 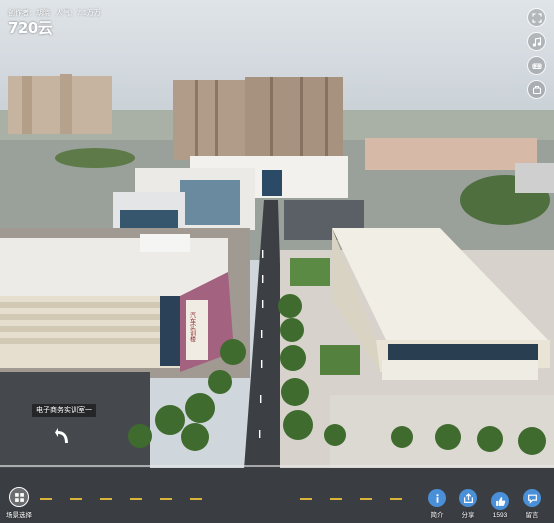 What do you see at coordinates (75, 420) in the screenshot?
I see `left-parking` at bounding box center [75, 420].